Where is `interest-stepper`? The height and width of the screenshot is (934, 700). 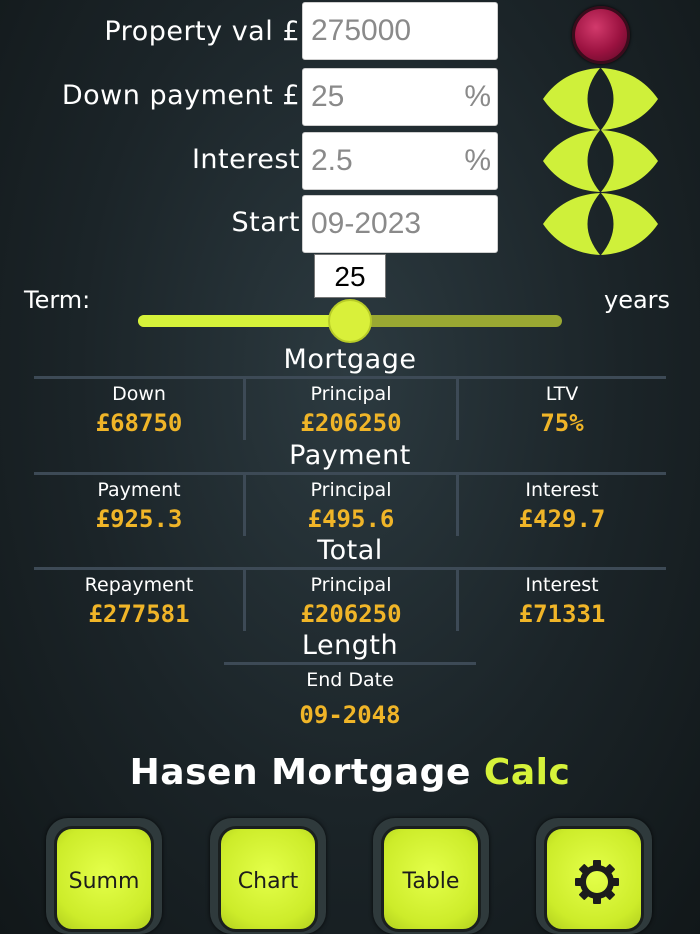
interest-stepper is located at coordinates (600, 161).